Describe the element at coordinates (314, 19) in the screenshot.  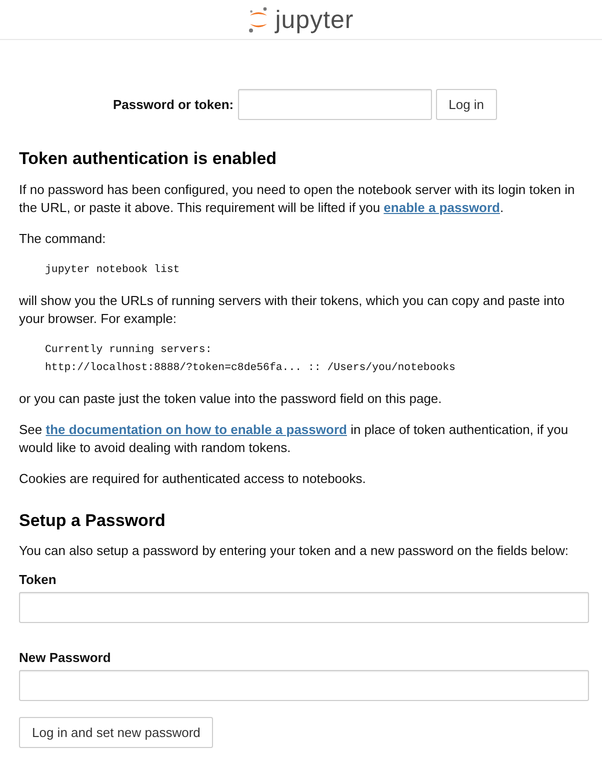
I see `logo-text: jupyter` at that location.